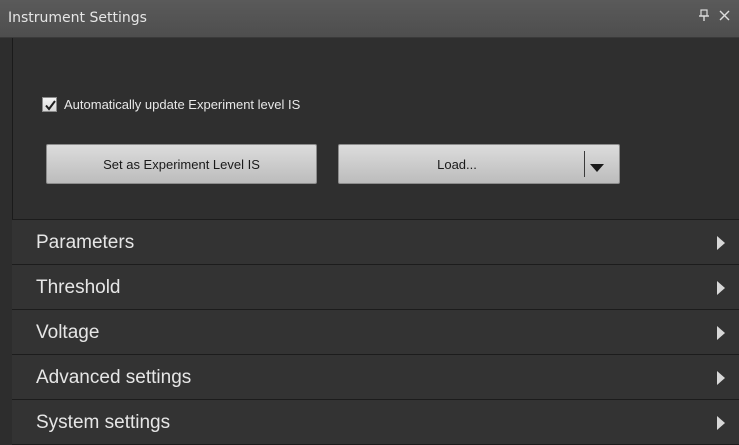 The image size is (739, 445). What do you see at coordinates (85, 242) in the screenshot?
I see `section-label: Parameters` at bounding box center [85, 242].